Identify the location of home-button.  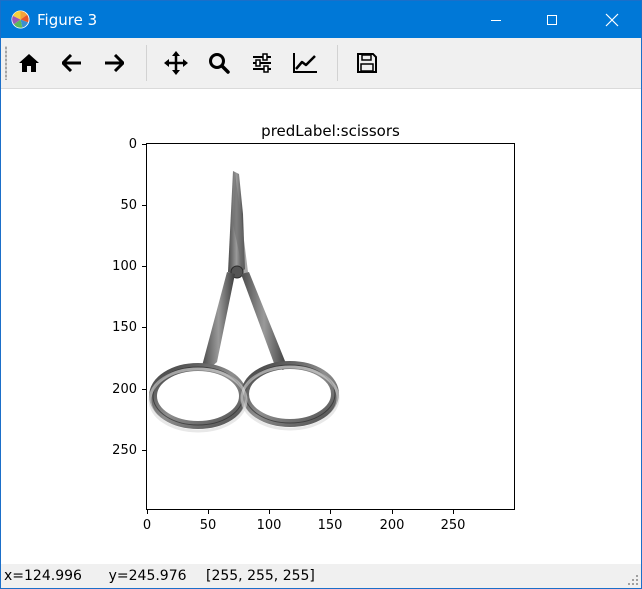
(29, 63).